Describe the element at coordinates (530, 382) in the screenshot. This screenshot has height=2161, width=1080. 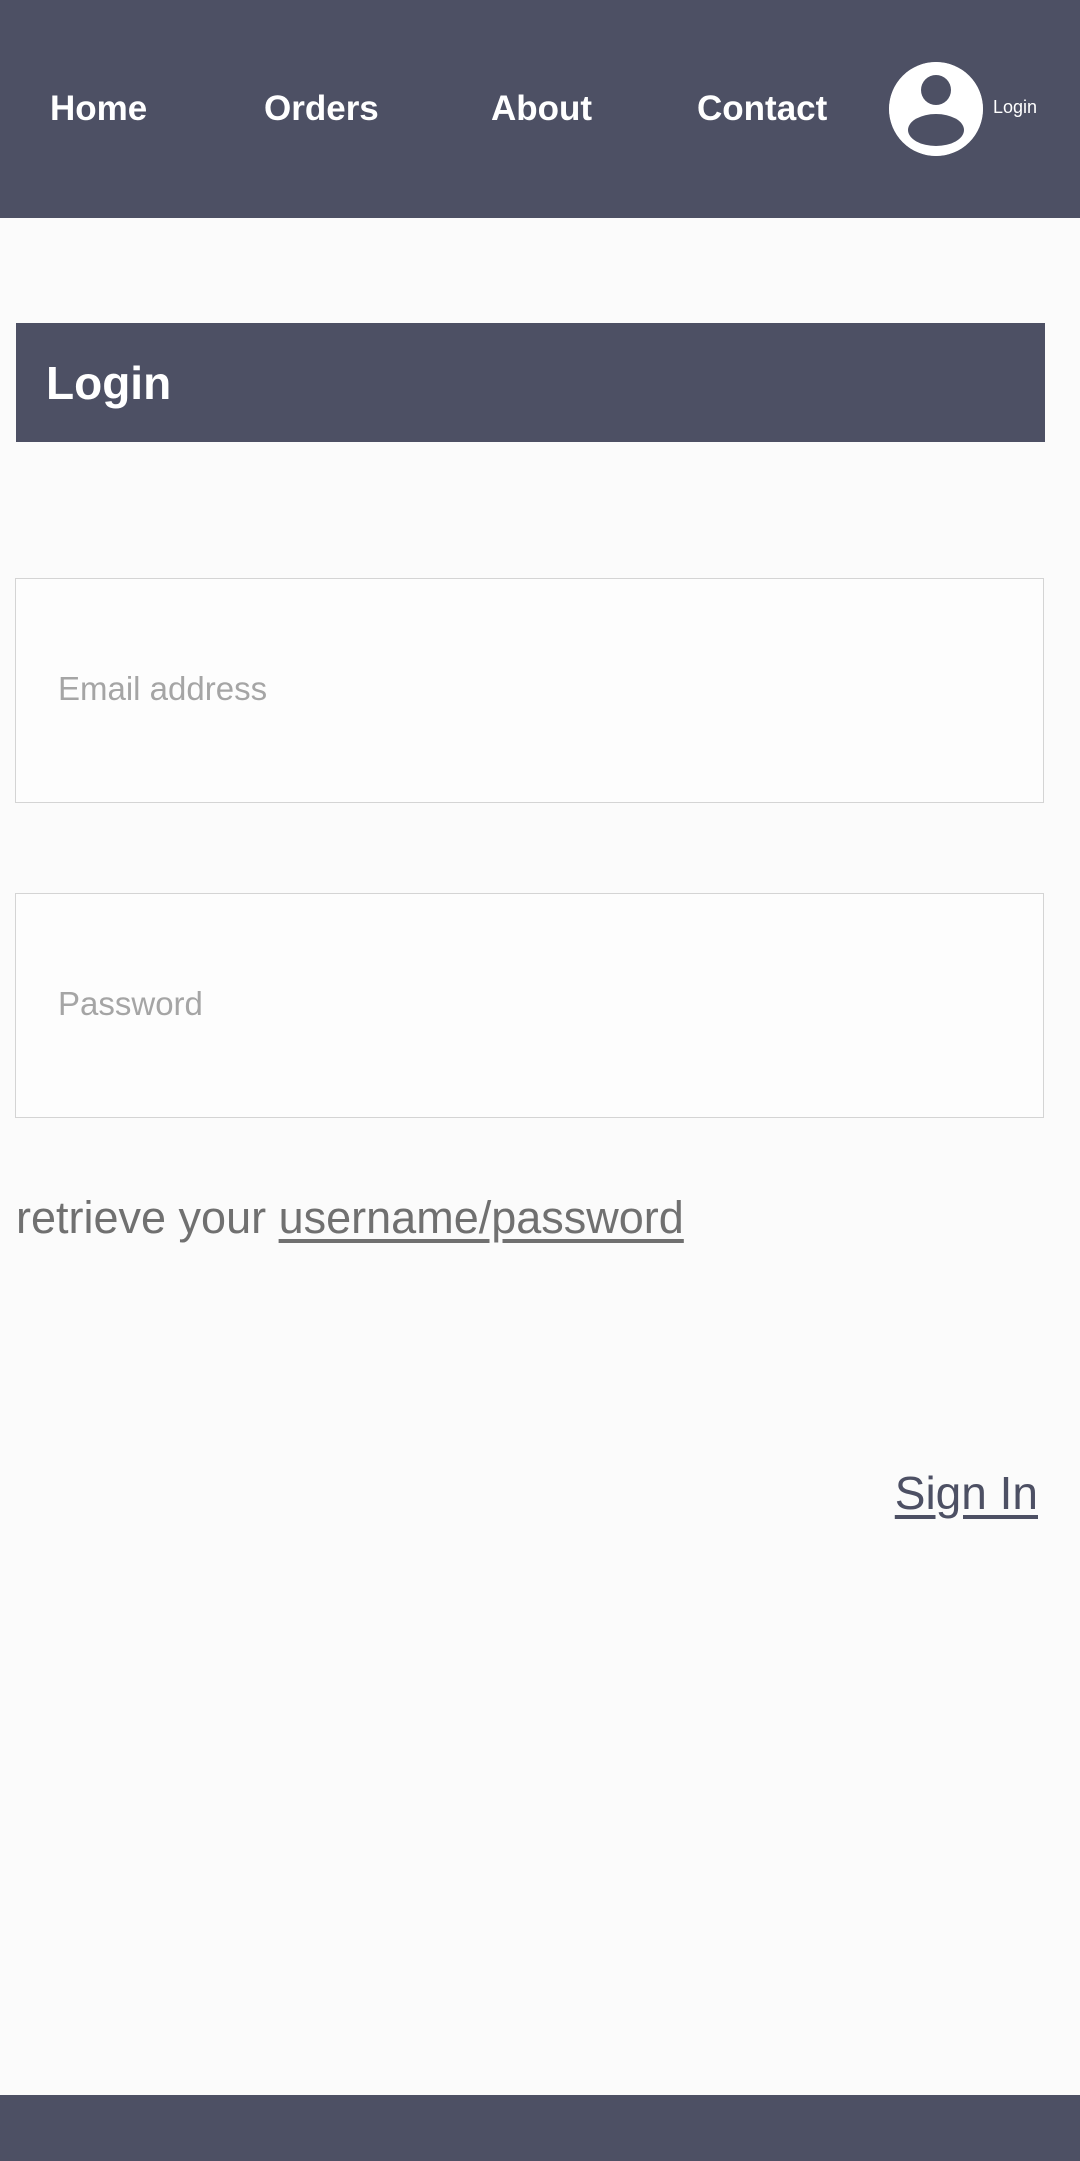
I see `page-title-bar: Login` at that location.